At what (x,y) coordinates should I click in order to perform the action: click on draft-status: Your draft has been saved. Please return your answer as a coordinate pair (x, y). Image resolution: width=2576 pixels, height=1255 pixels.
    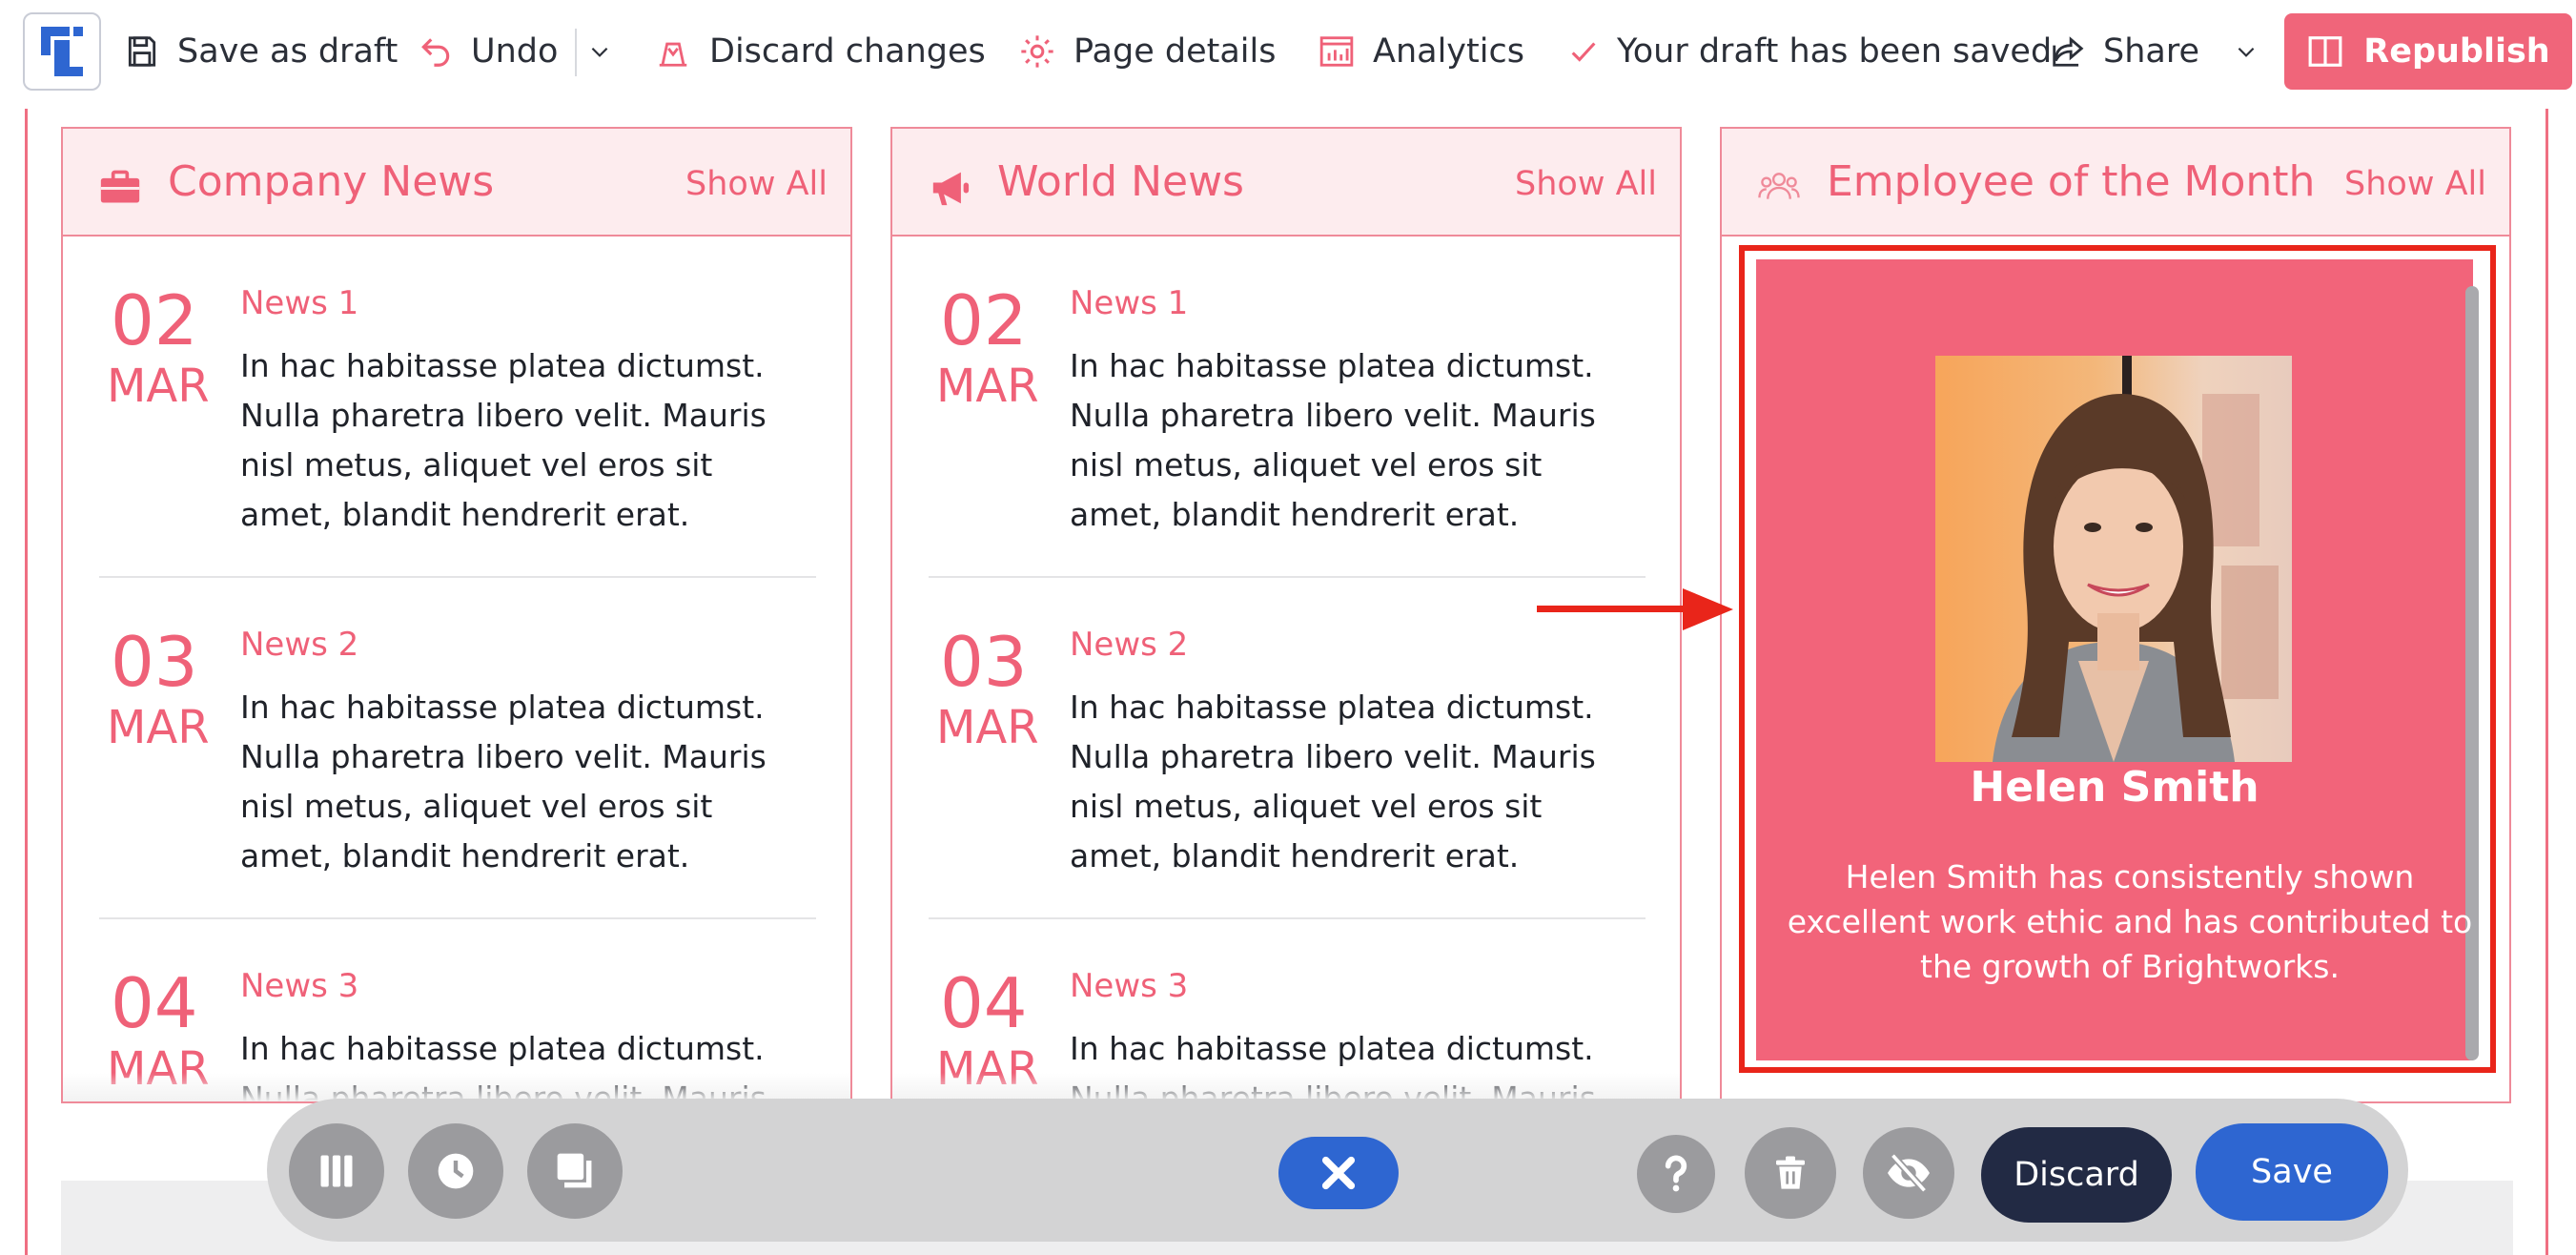
    Looking at the image, I should click on (1809, 51).